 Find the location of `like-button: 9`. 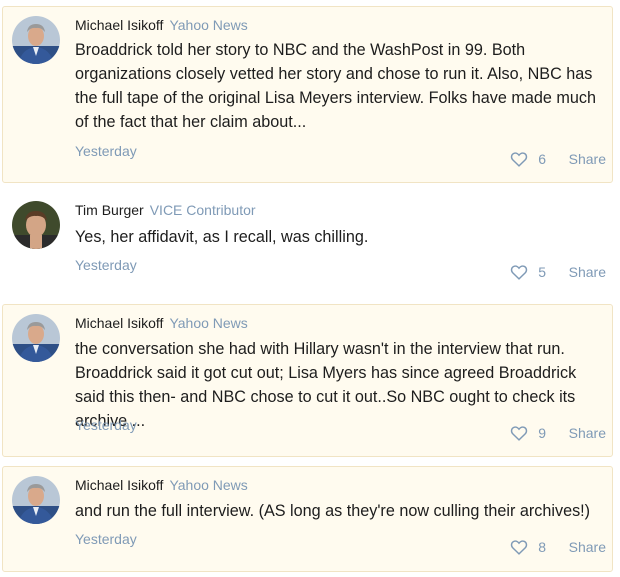

like-button: 9 is located at coordinates (528, 433).